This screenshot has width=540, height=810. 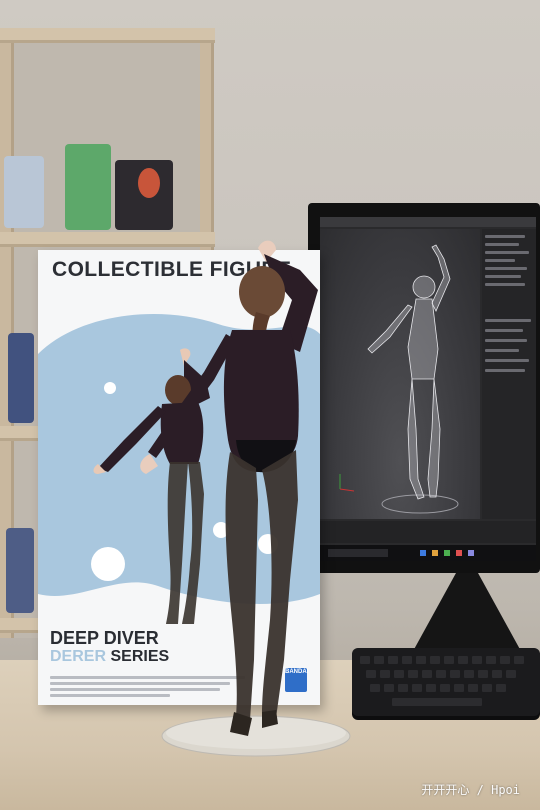 What do you see at coordinates (256, 733) in the screenshot?
I see `figure-base-top` at bounding box center [256, 733].